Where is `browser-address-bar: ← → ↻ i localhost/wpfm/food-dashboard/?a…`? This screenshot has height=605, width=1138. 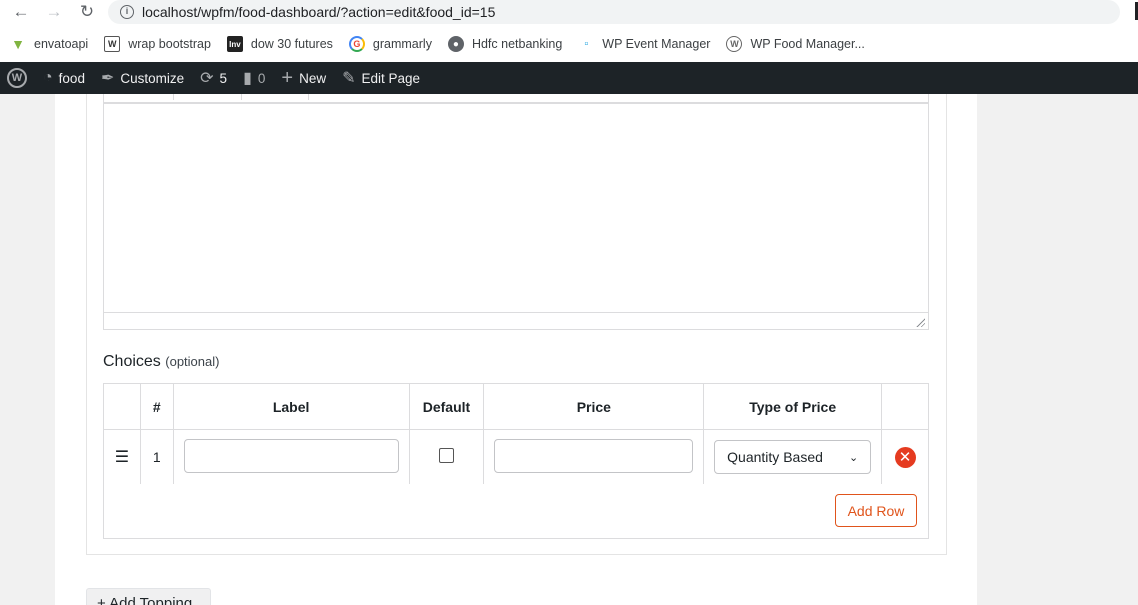
browser-address-bar: ← → ↻ i localhost/wpfm/food-dashboard/?a… is located at coordinates (569, 13).